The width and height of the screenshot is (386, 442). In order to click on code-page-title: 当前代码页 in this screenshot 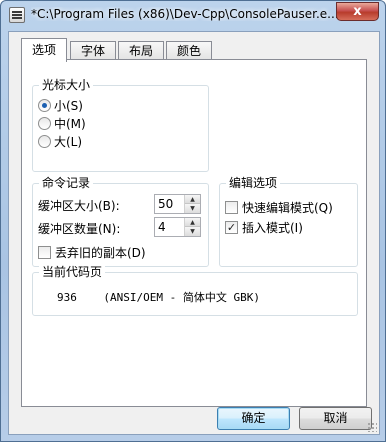, I will do `click(72, 272)`.